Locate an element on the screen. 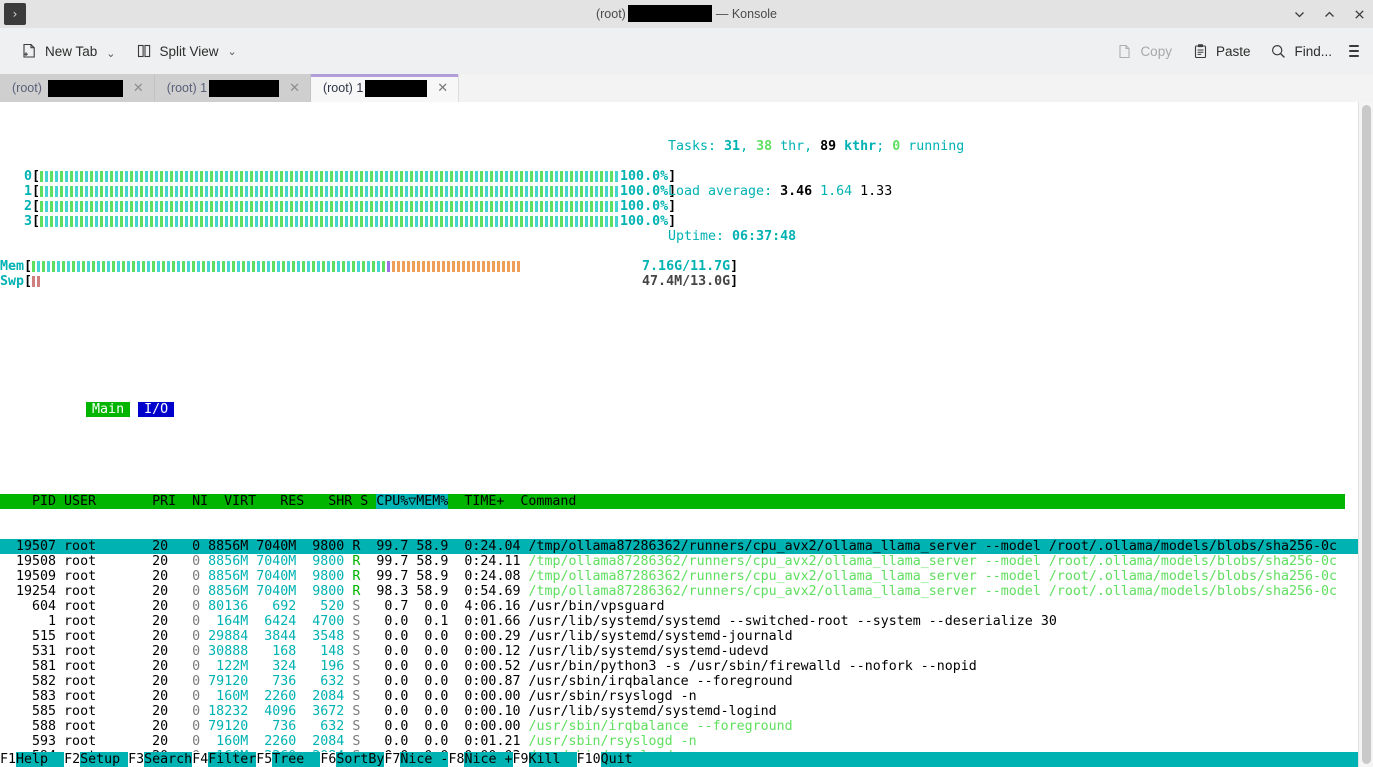  fkey-label: Filter is located at coordinates (232, 759).